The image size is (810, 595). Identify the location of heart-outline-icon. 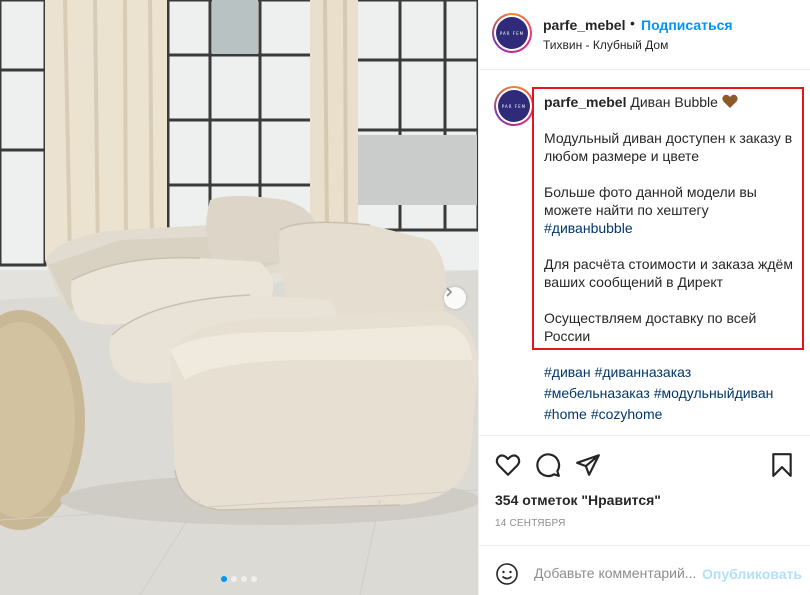
(508, 465).